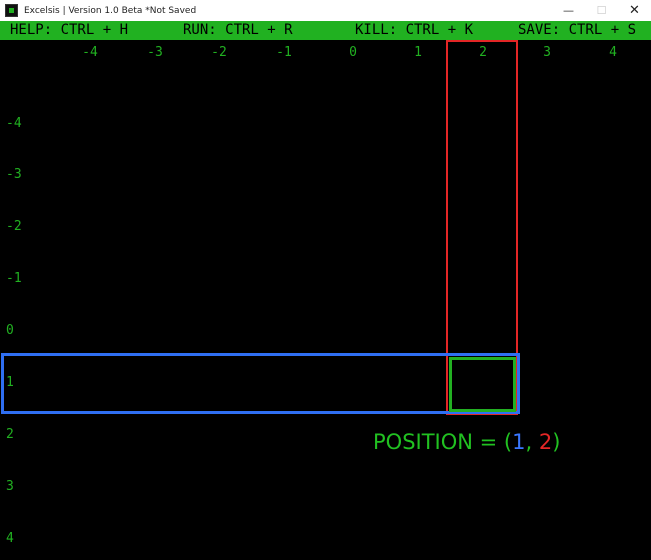  I want to click on position-column-value: 2, so click(545, 442).